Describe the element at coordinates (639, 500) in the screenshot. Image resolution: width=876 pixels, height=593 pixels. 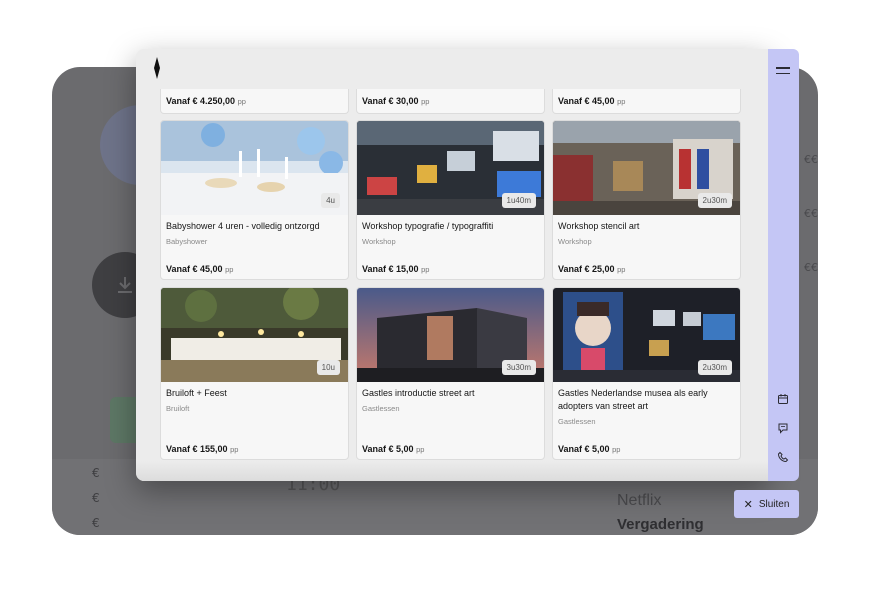
I see `background-netflix-label: Netflix` at that location.